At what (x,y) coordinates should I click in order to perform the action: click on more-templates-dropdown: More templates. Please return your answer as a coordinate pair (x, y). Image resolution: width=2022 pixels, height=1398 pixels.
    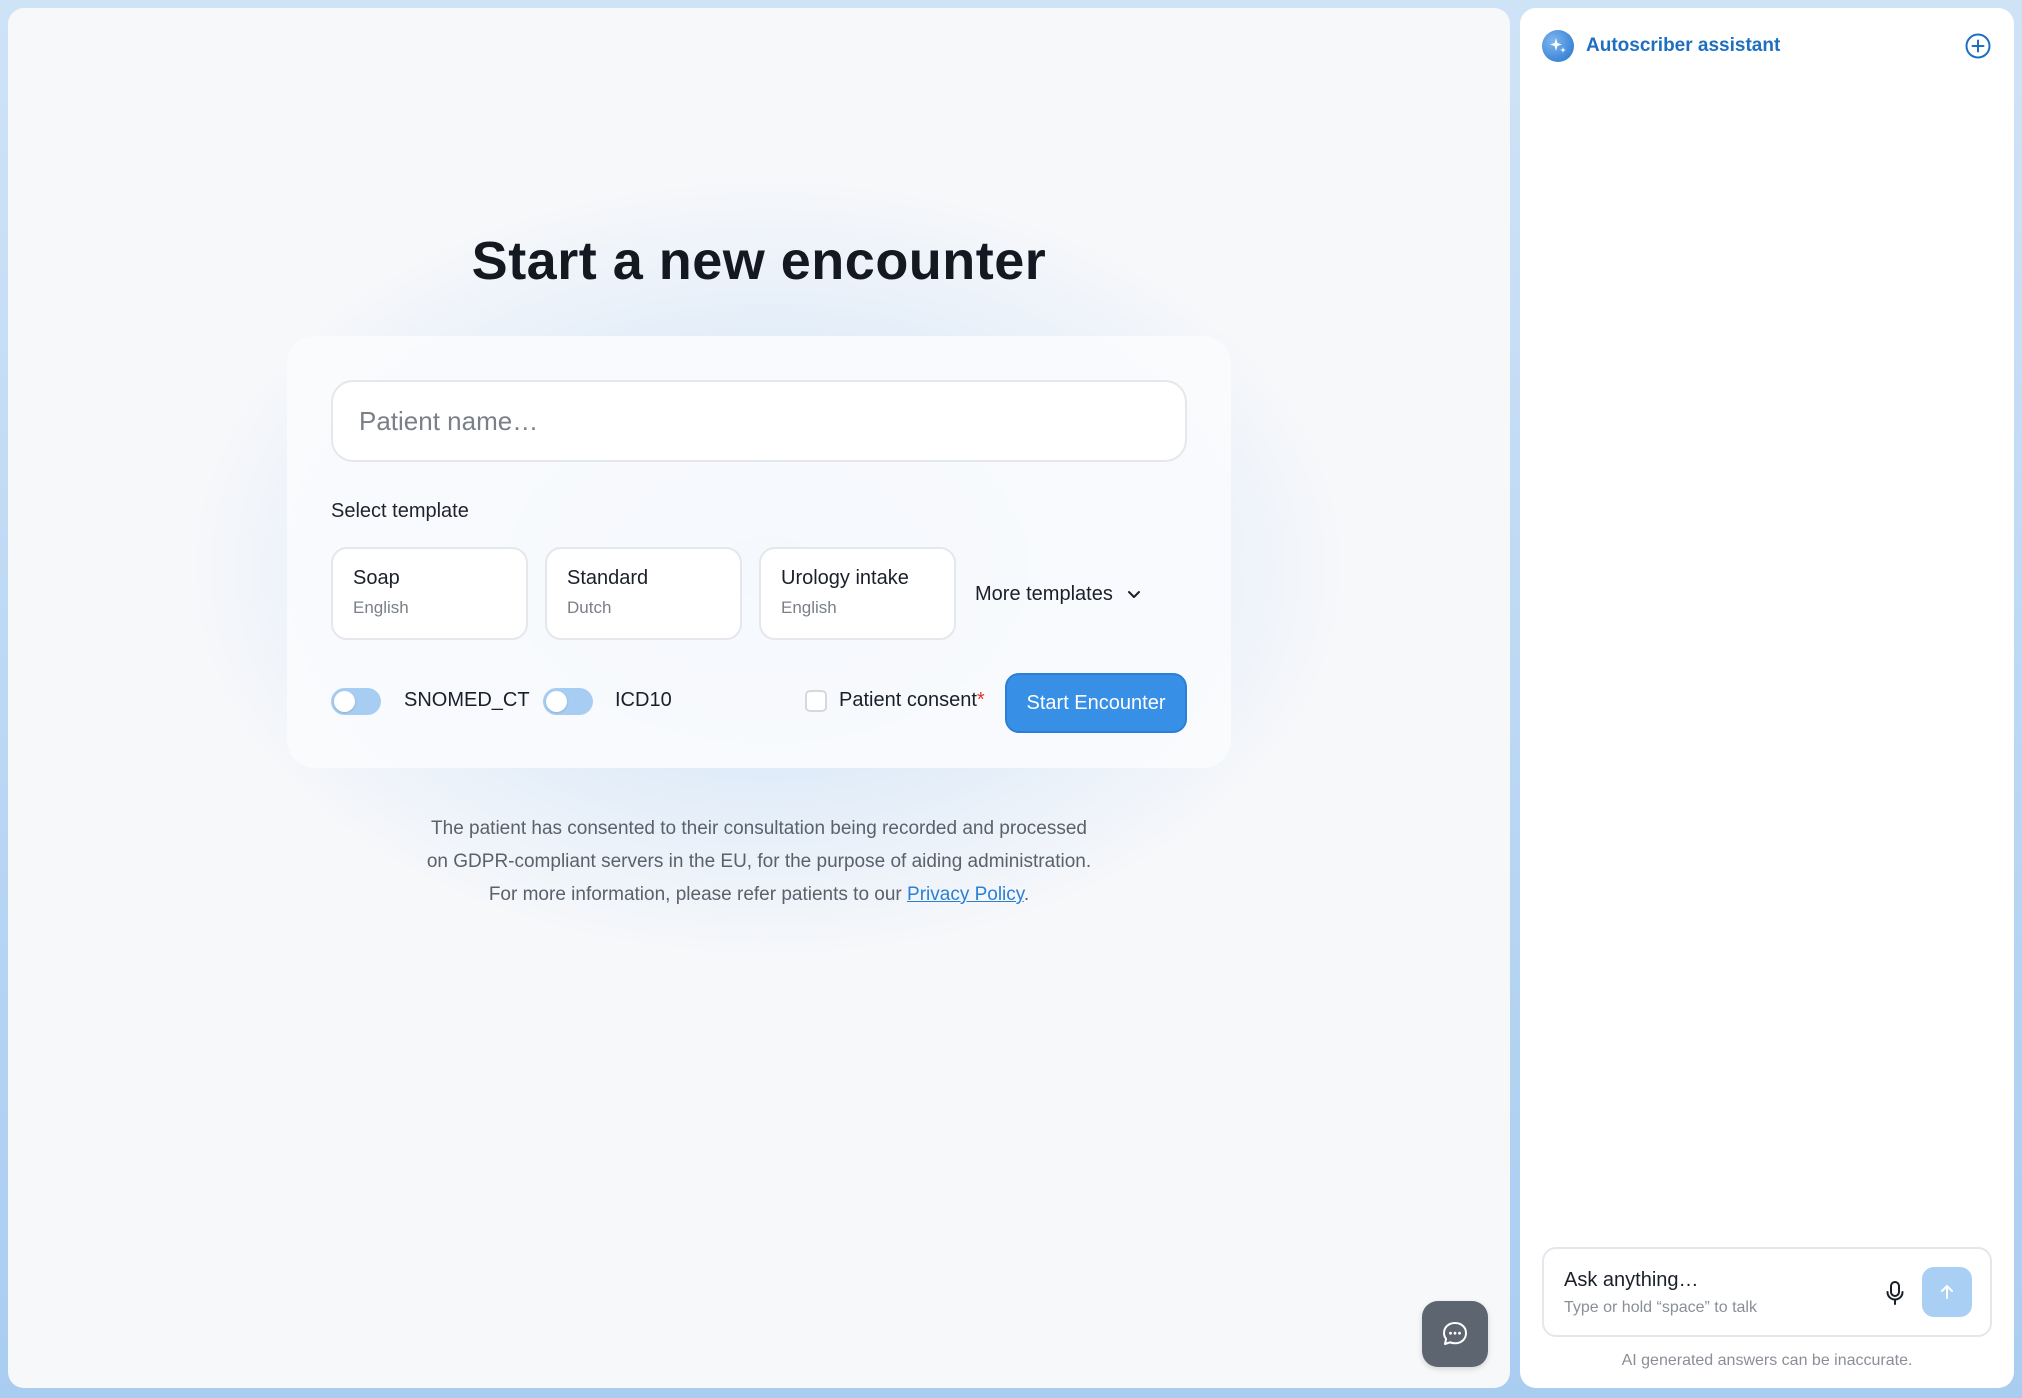
    Looking at the image, I should click on (1059, 594).